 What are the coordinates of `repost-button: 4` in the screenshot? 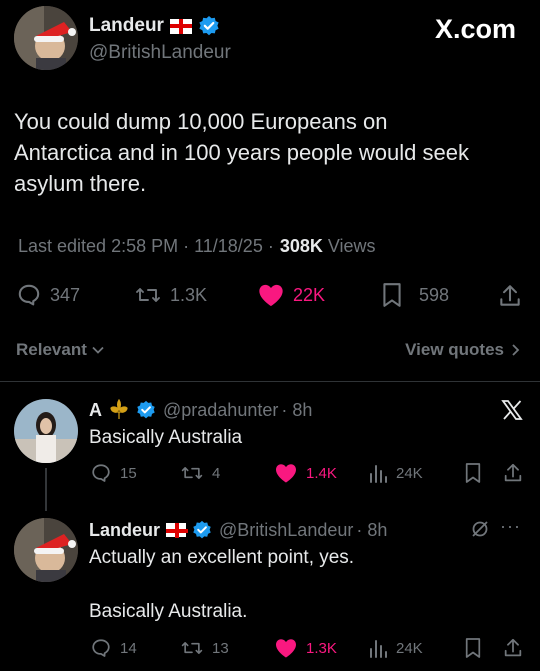 It's located at (200, 473).